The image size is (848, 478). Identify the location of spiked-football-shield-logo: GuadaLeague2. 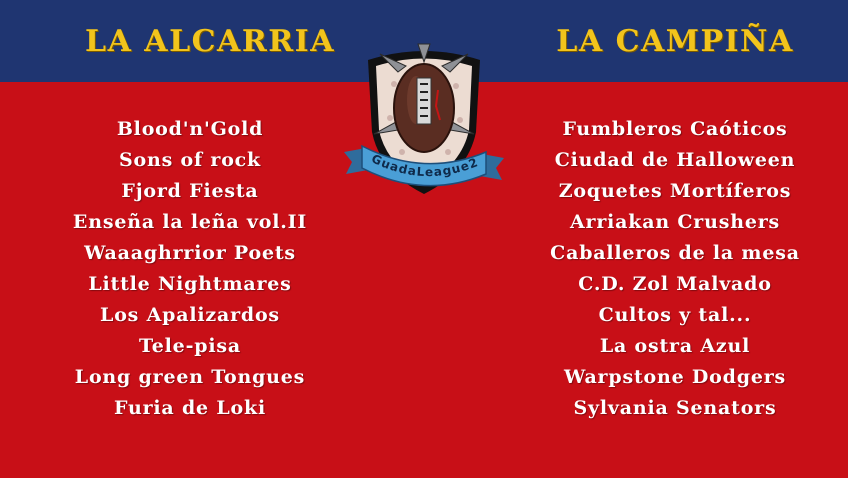
(424, 118).